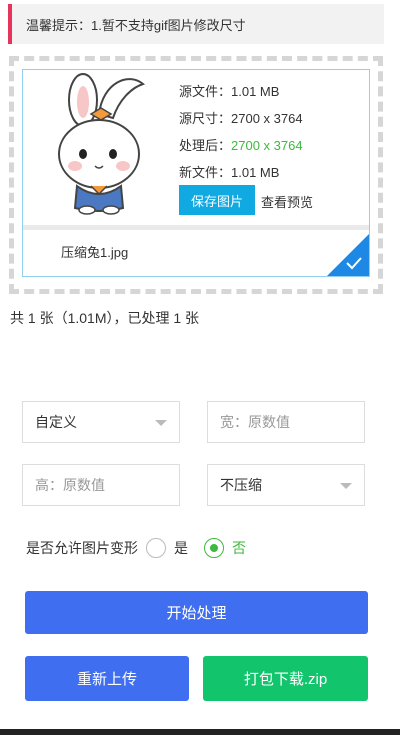 The width and height of the screenshot is (400, 735). What do you see at coordinates (217, 200) in the screenshot?
I see `save-image-button: 保存图片` at bounding box center [217, 200].